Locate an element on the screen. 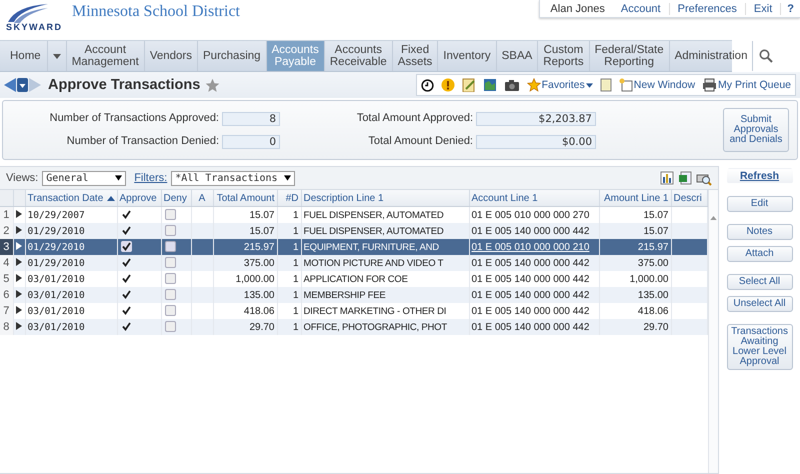  notepad-icon is located at coordinates (469, 85).